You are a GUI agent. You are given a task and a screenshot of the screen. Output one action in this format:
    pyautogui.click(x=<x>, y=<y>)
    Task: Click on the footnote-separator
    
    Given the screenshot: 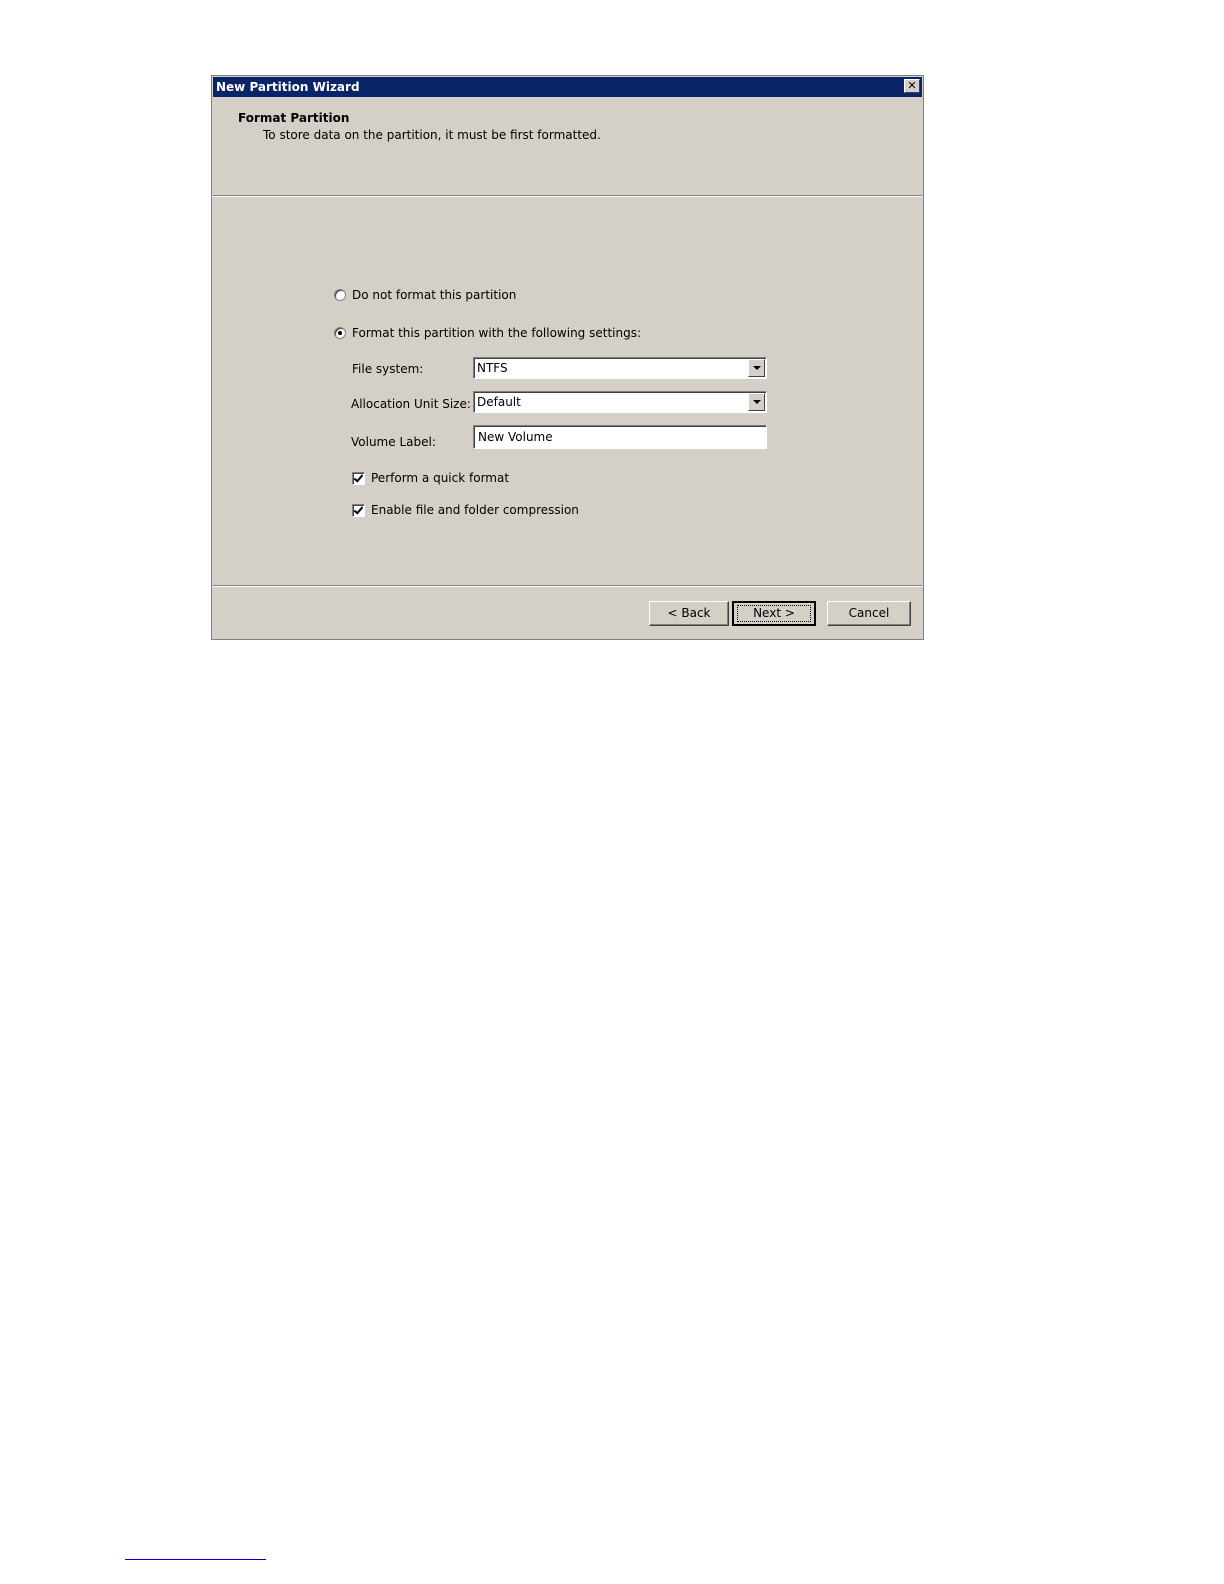 What is the action you would take?
    pyautogui.click(x=195, y=1559)
    